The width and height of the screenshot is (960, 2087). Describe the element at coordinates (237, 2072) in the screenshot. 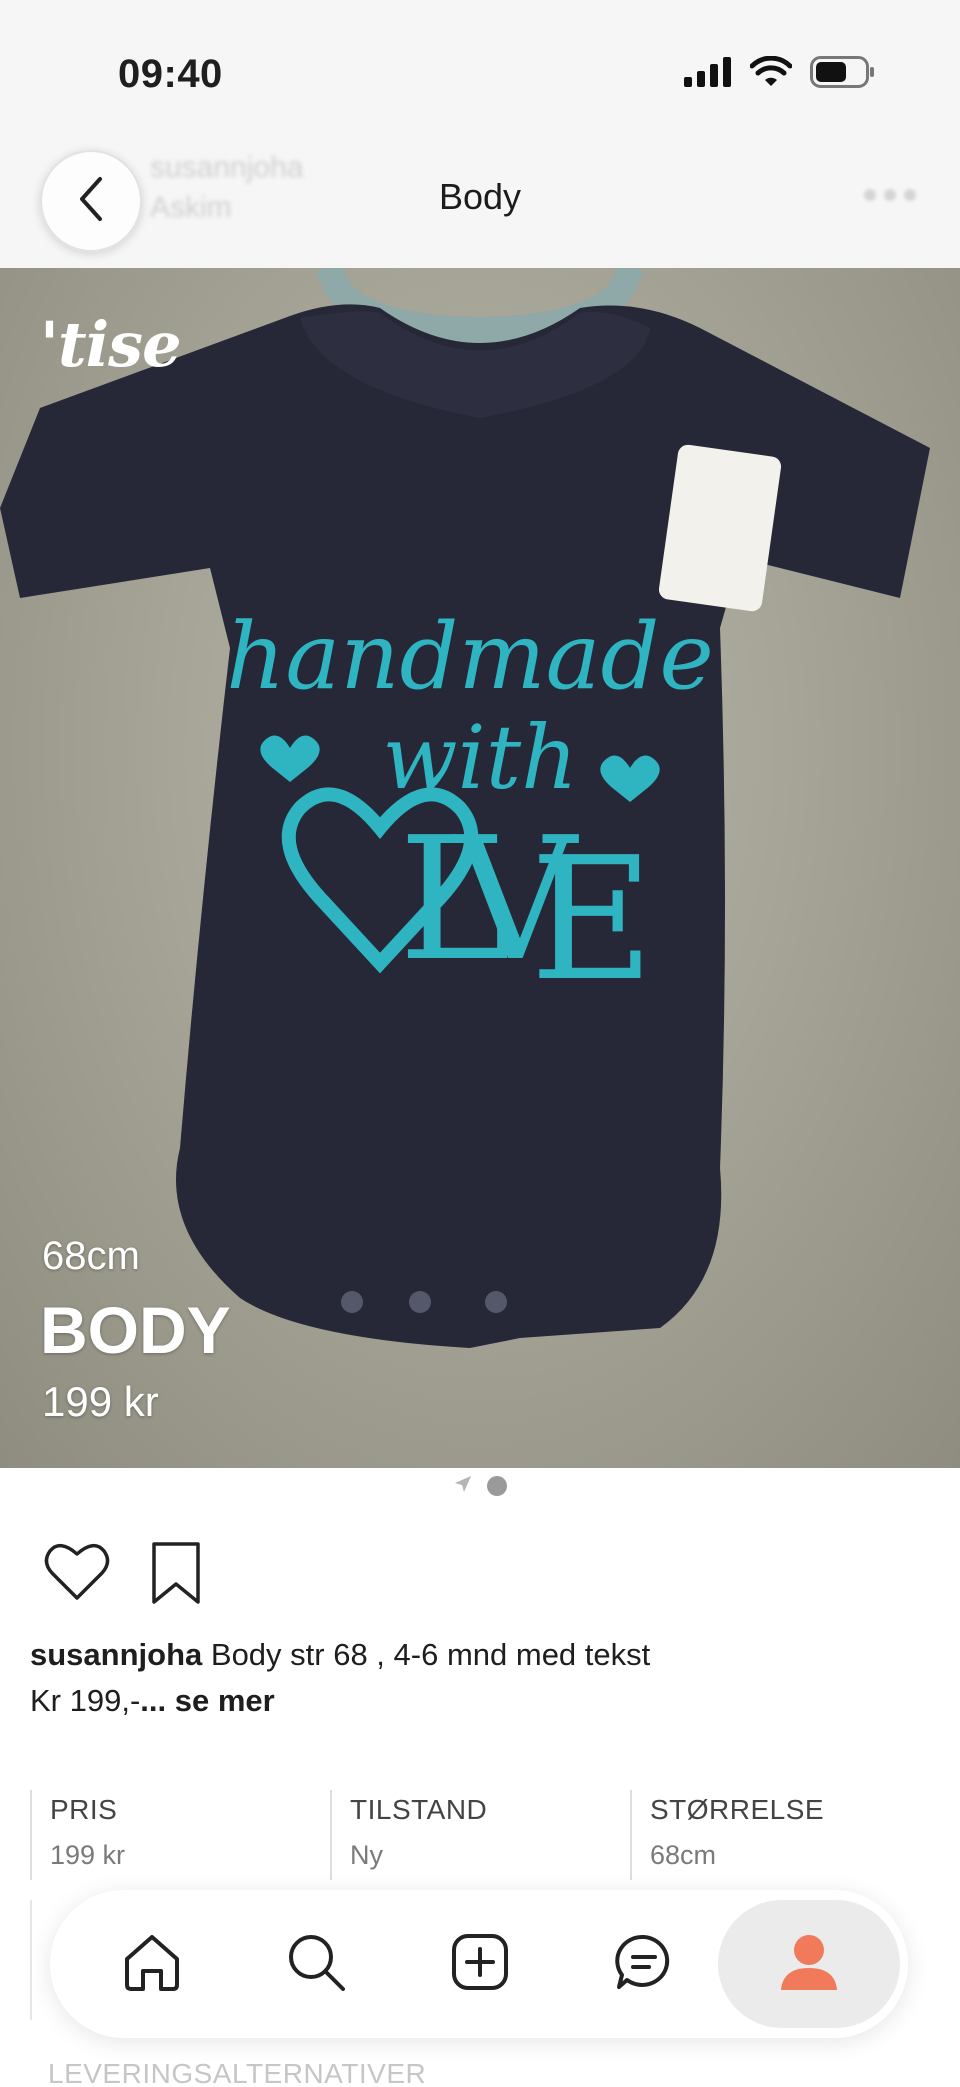

I see `delivery-options-heading: LEVERINGSALTERNATIVER` at that location.